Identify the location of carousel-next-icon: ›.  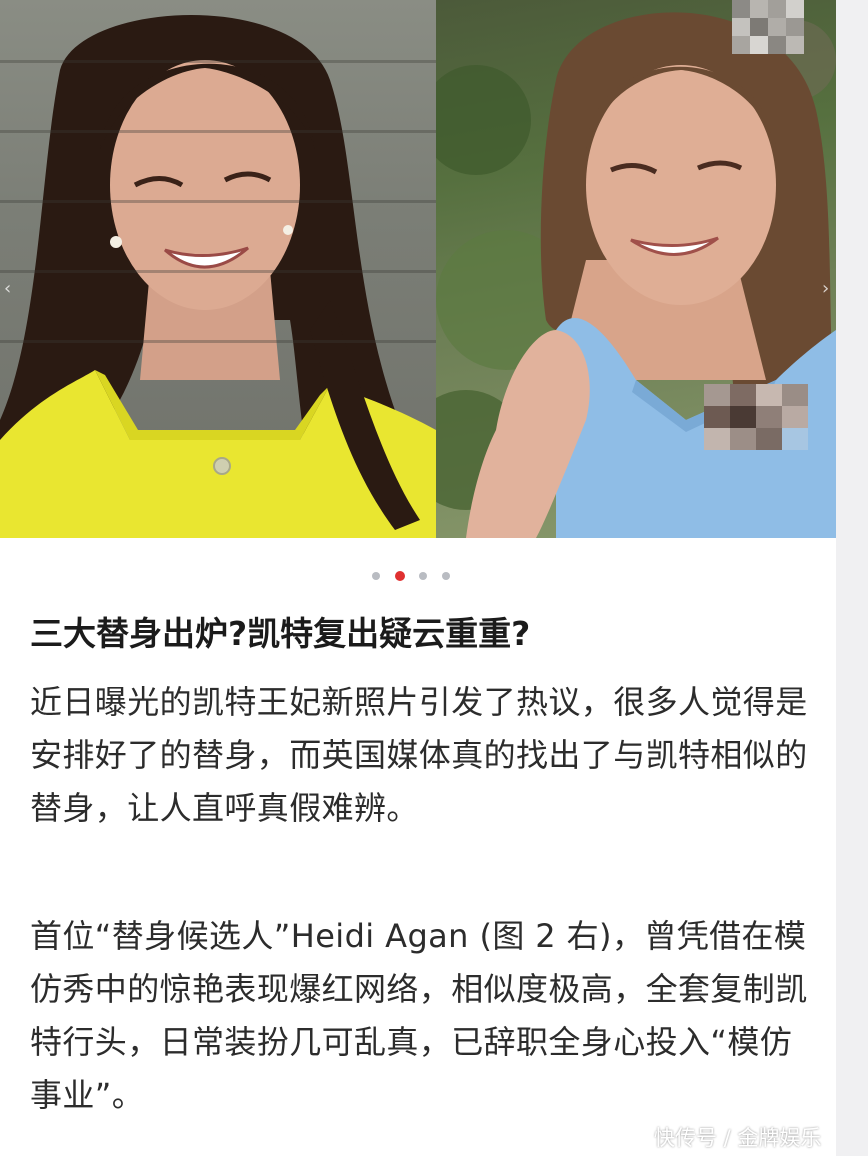
(825, 289).